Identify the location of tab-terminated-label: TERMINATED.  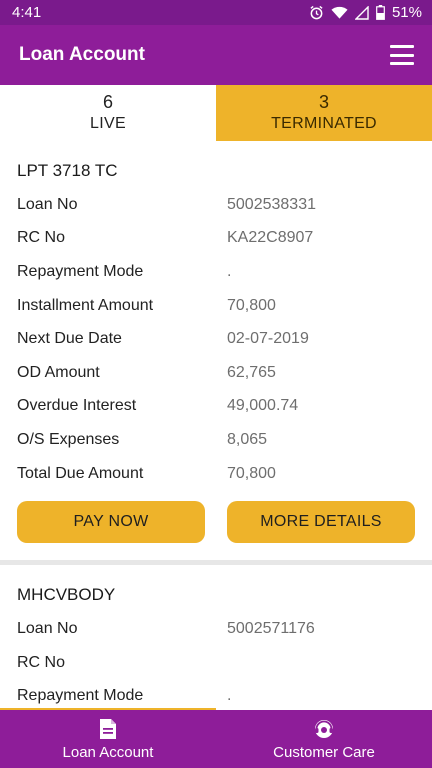
(324, 123).